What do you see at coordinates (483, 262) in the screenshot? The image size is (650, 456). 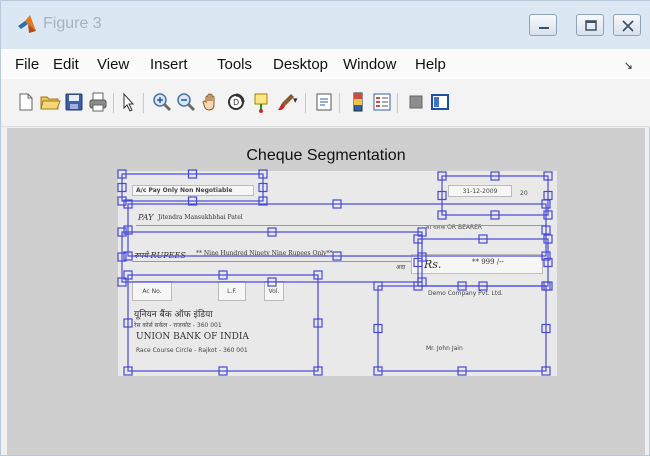 I see `amount-figures-segment` at bounding box center [483, 262].